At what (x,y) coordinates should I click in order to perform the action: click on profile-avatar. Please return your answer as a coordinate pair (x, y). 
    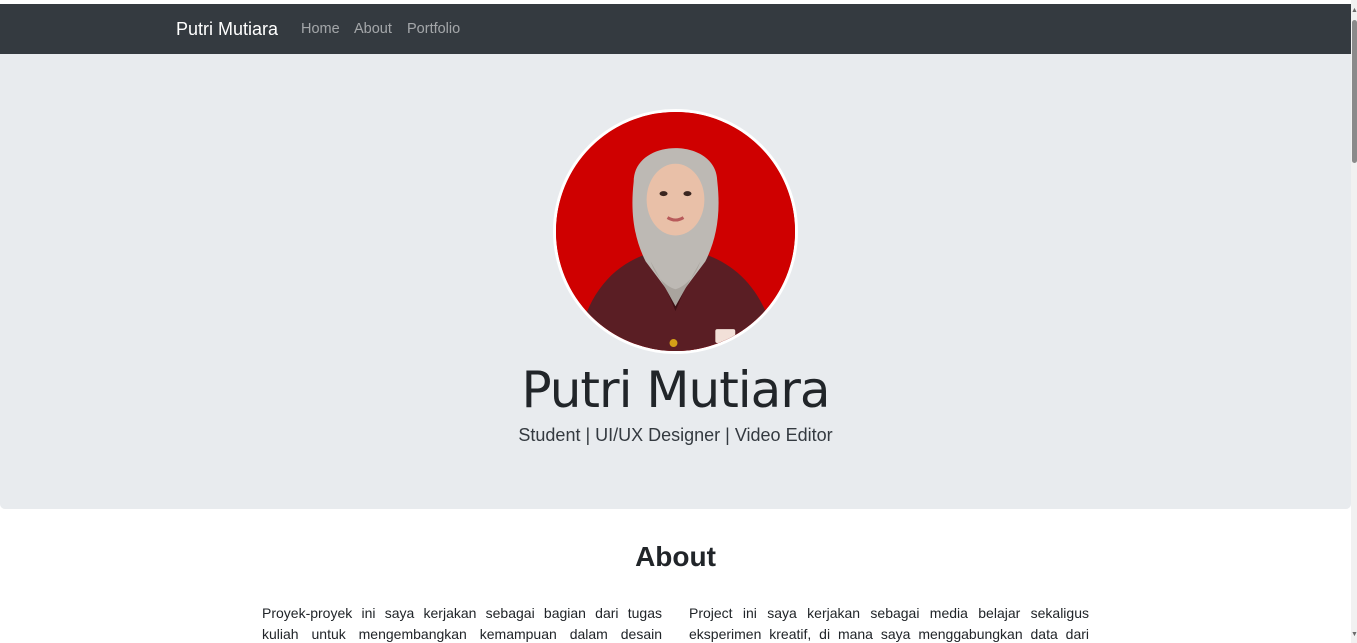
    Looking at the image, I should click on (675, 231).